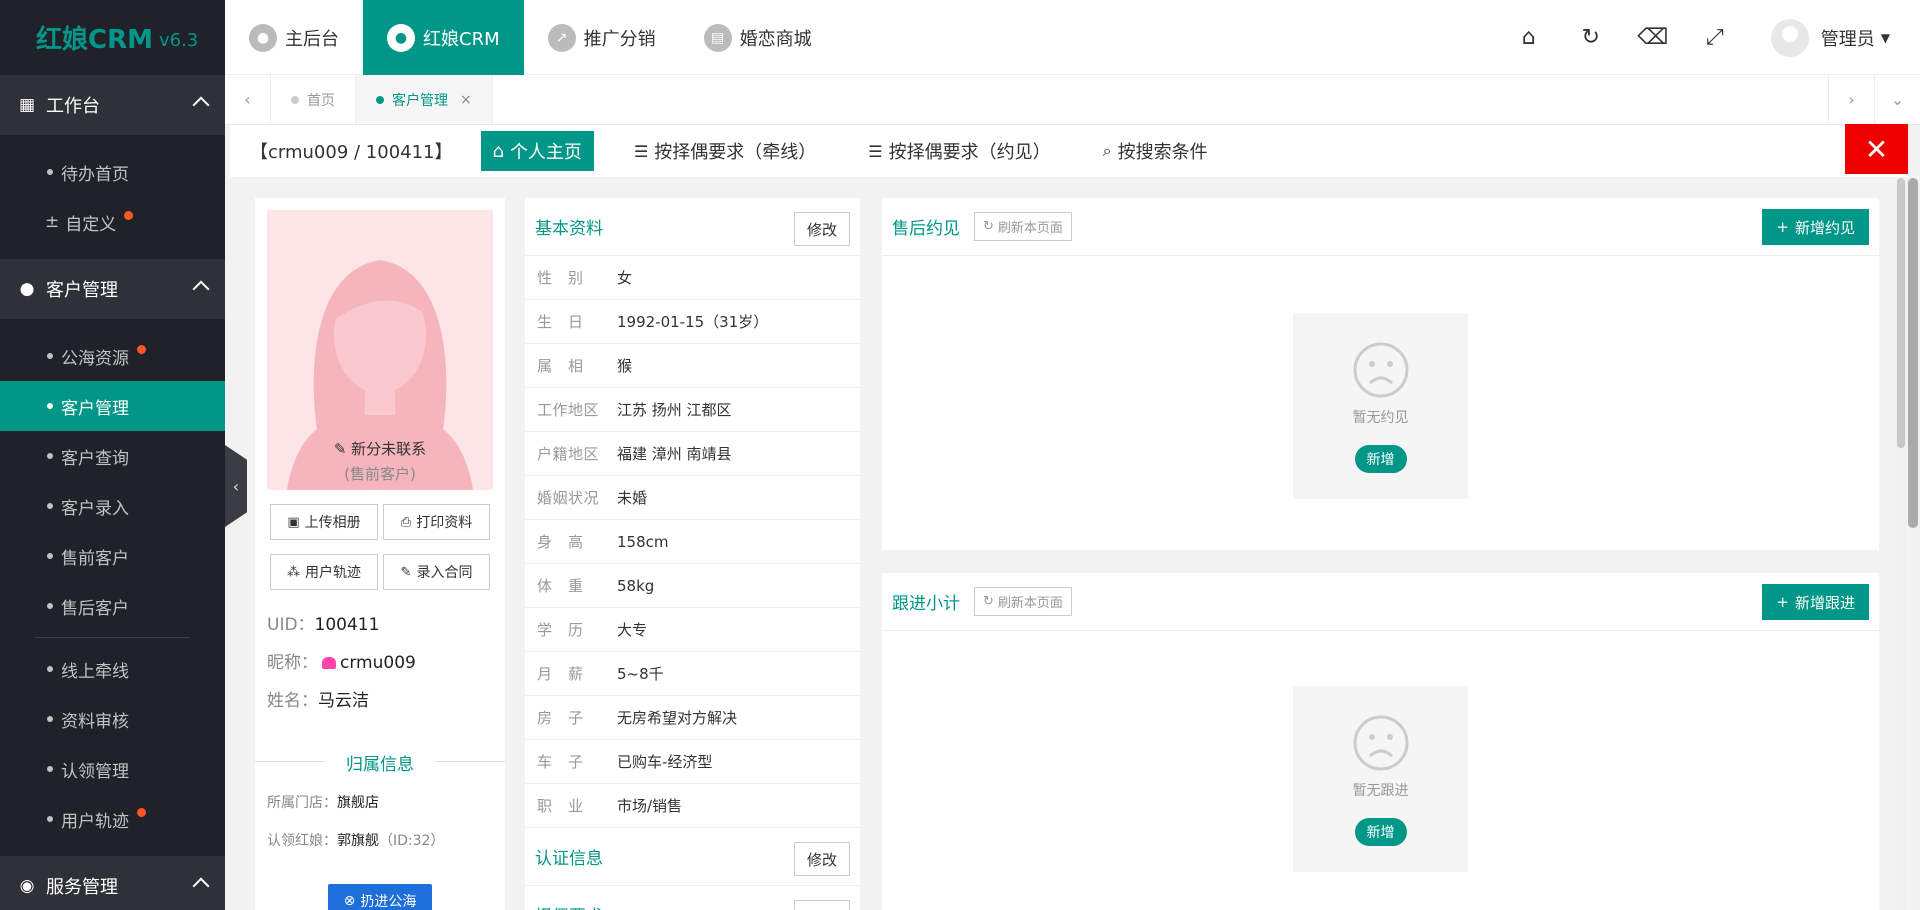 The height and width of the screenshot is (910, 1920). Describe the element at coordinates (358, 803) in the screenshot. I see `store-value: 旗舰店` at that location.